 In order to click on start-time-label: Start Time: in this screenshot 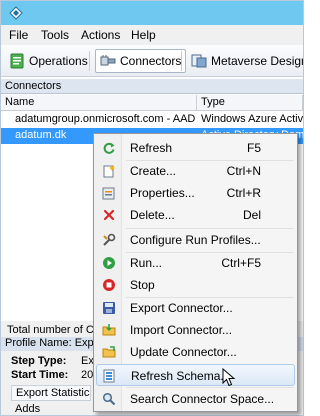, I will do `click(40, 375)`.